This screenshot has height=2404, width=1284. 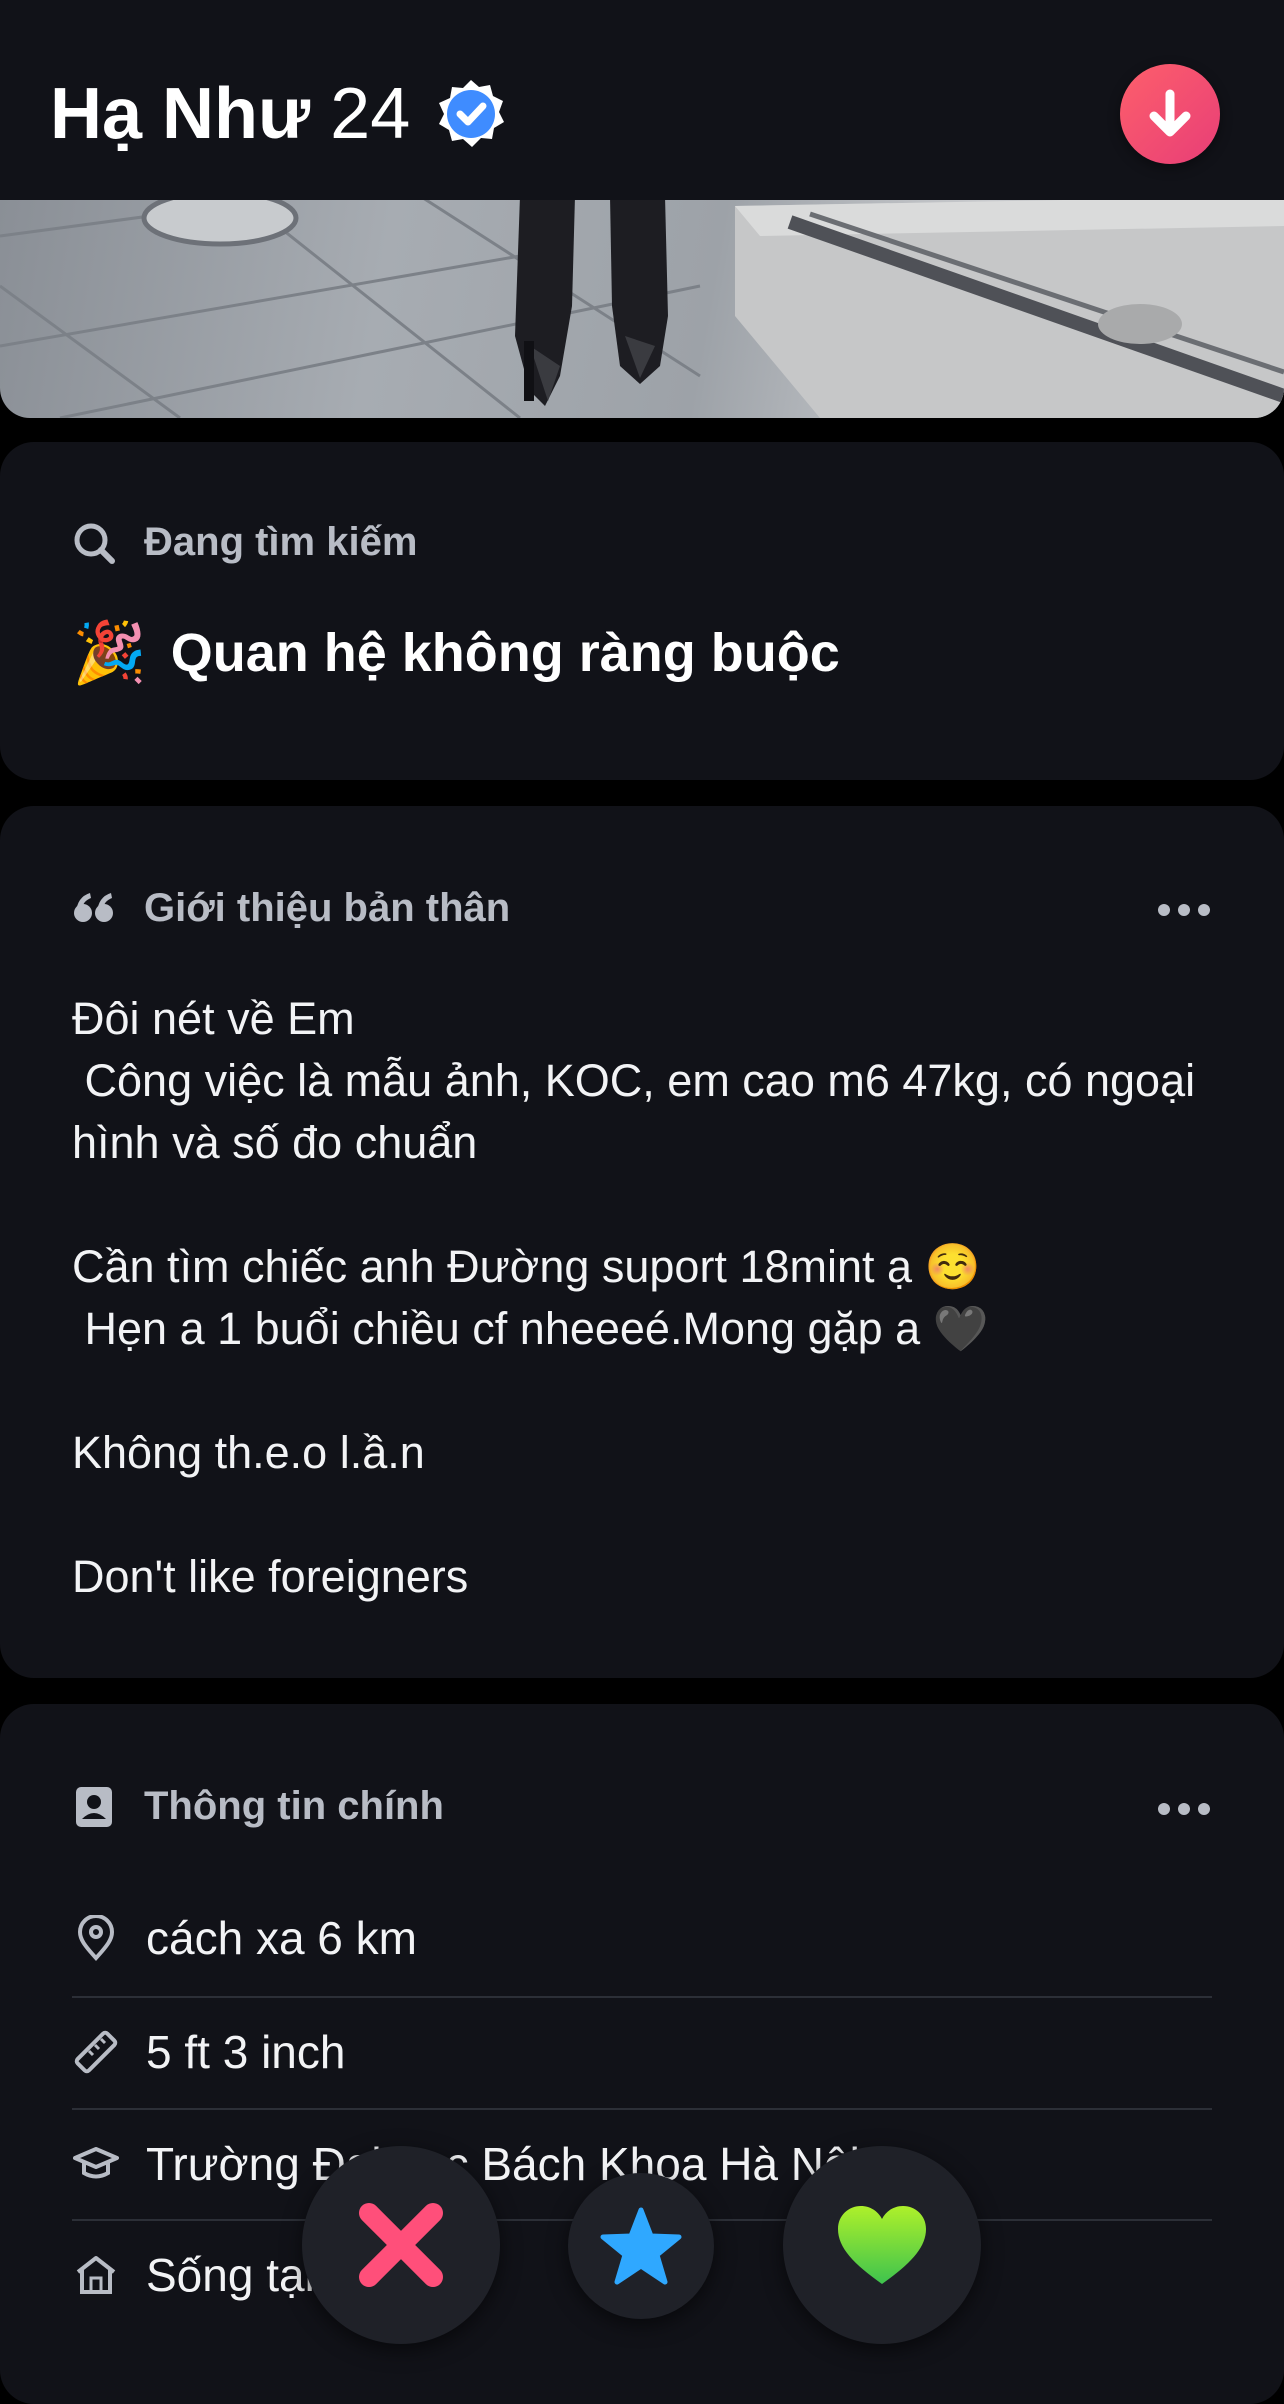 I want to click on basics-label: Thông tin chính, so click(x=294, y=1806).